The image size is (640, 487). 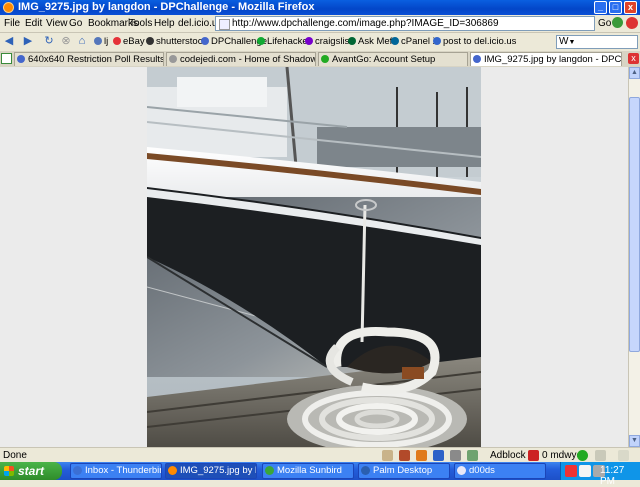 What do you see at coordinates (630, 7) in the screenshot?
I see `close-button: x` at bounding box center [630, 7].